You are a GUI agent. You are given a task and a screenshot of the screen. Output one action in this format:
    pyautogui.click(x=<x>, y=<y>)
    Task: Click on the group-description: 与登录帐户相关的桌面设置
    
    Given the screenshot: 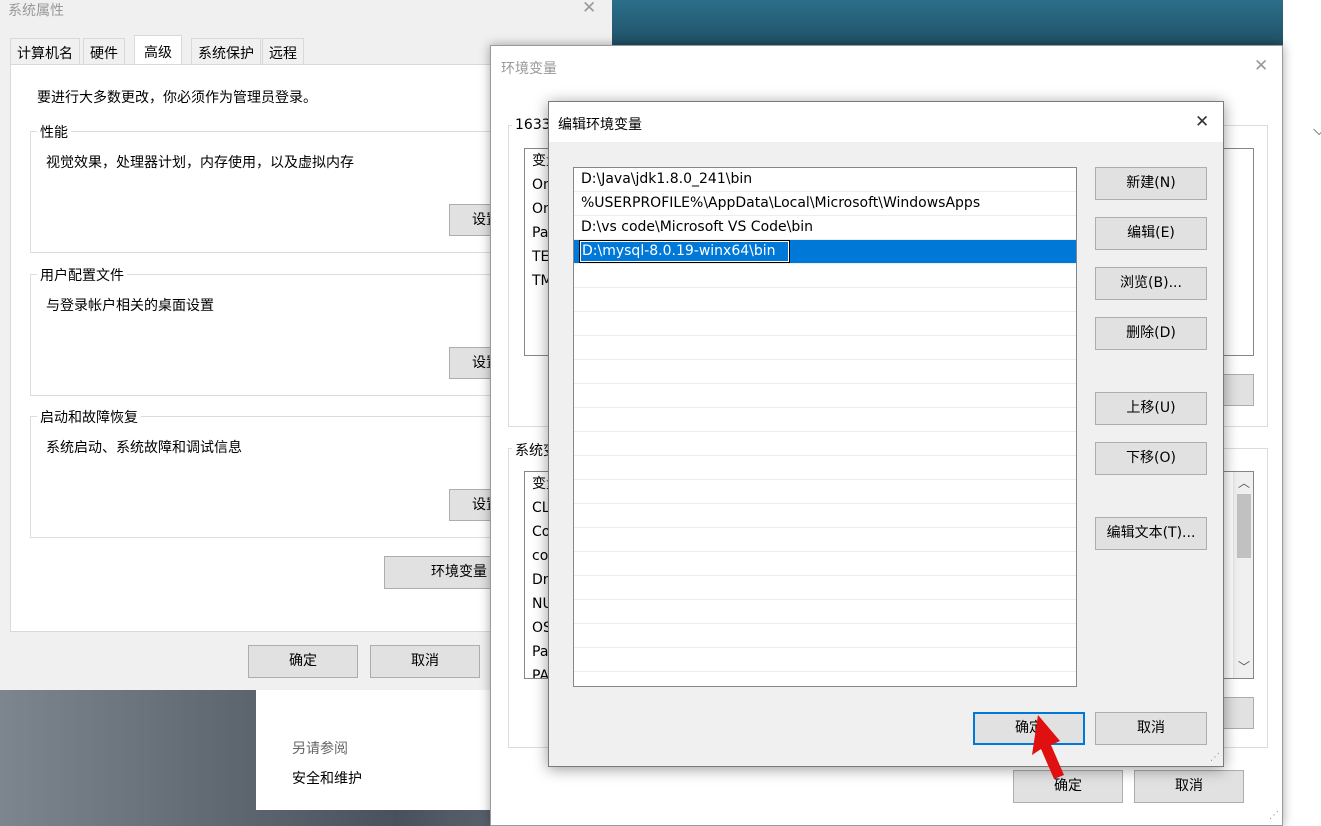 What is the action you would take?
    pyautogui.click(x=130, y=306)
    